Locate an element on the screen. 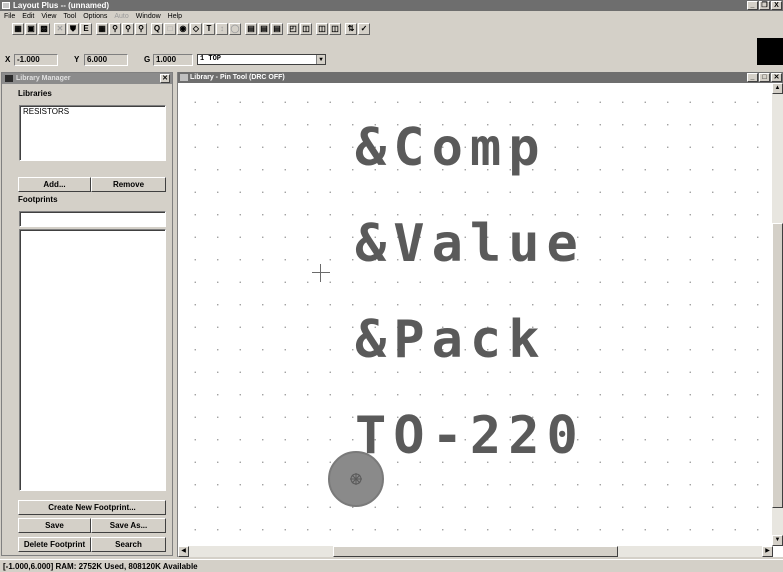 This screenshot has height=572, width=783. scroll-down-icon: ▼ is located at coordinates (777, 540).